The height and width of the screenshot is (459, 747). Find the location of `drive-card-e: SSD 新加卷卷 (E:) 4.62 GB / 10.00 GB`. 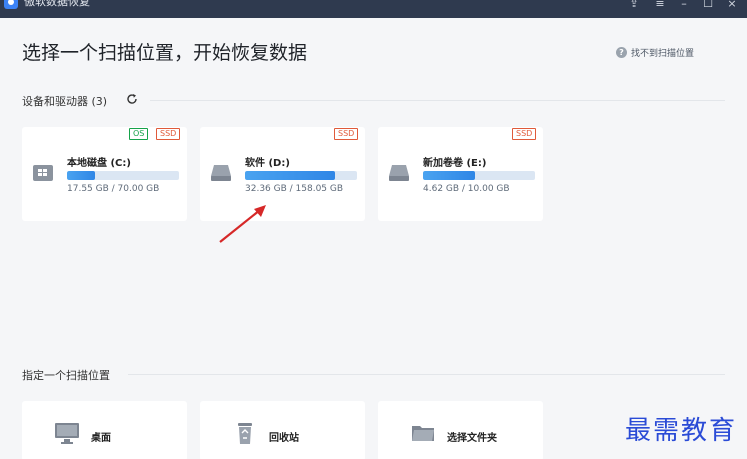

drive-card-e: SSD 新加卷卷 (E:) 4.62 GB / 10.00 GB is located at coordinates (460, 174).